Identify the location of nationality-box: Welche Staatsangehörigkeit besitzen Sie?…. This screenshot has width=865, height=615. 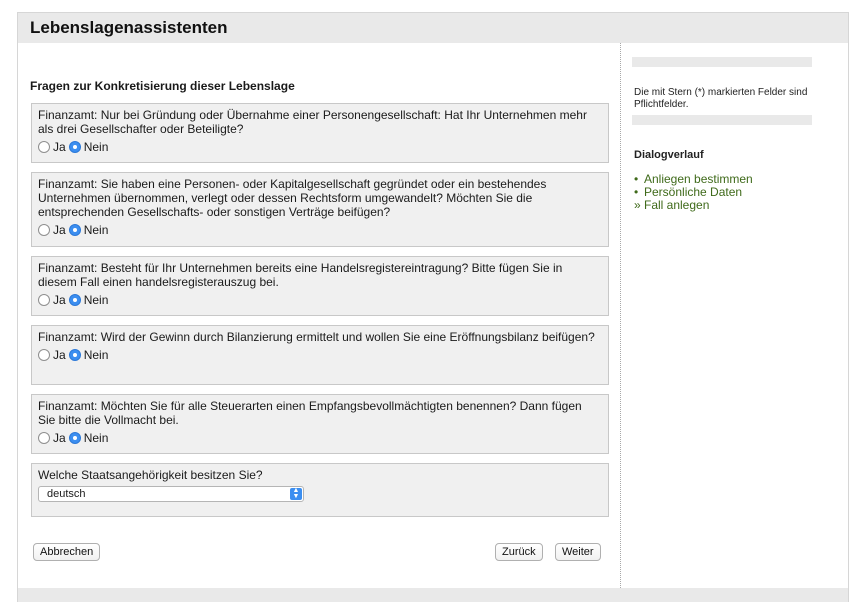
(320, 490).